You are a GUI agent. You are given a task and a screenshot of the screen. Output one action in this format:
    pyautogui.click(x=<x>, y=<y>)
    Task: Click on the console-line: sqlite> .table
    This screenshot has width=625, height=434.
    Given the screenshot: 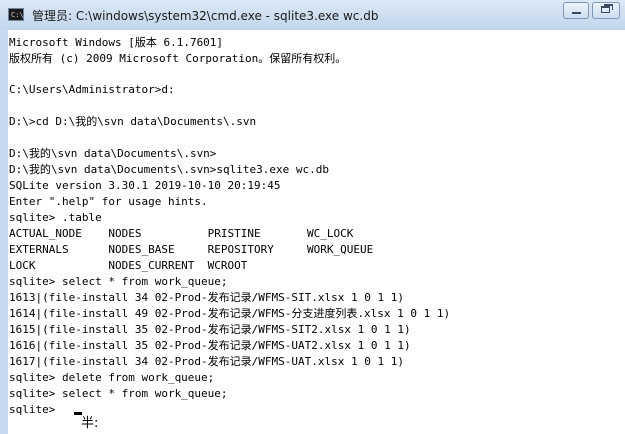 What is the action you would take?
    pyautogui.click(x=55, y=217)
    